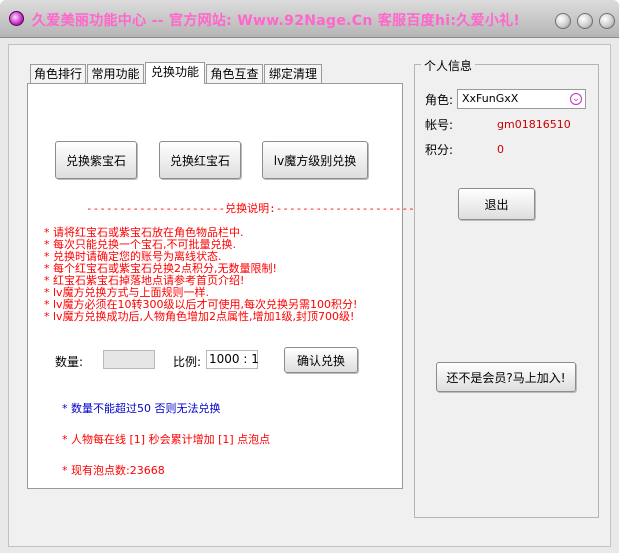 Image resolution: width=619 pixels, height=553 pixels. I want to click on rule-line: * 每次只能兑换一个宝石,不可批量兑换., so click(140, 244).